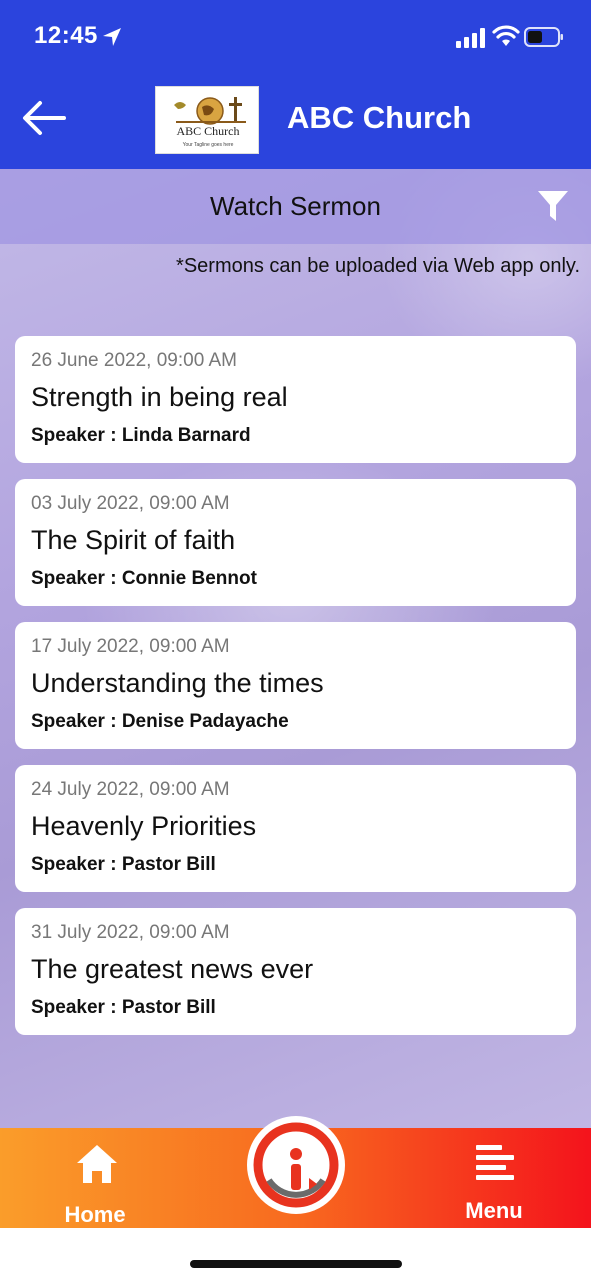  I want to click on battery-icon, so click(543, 37).